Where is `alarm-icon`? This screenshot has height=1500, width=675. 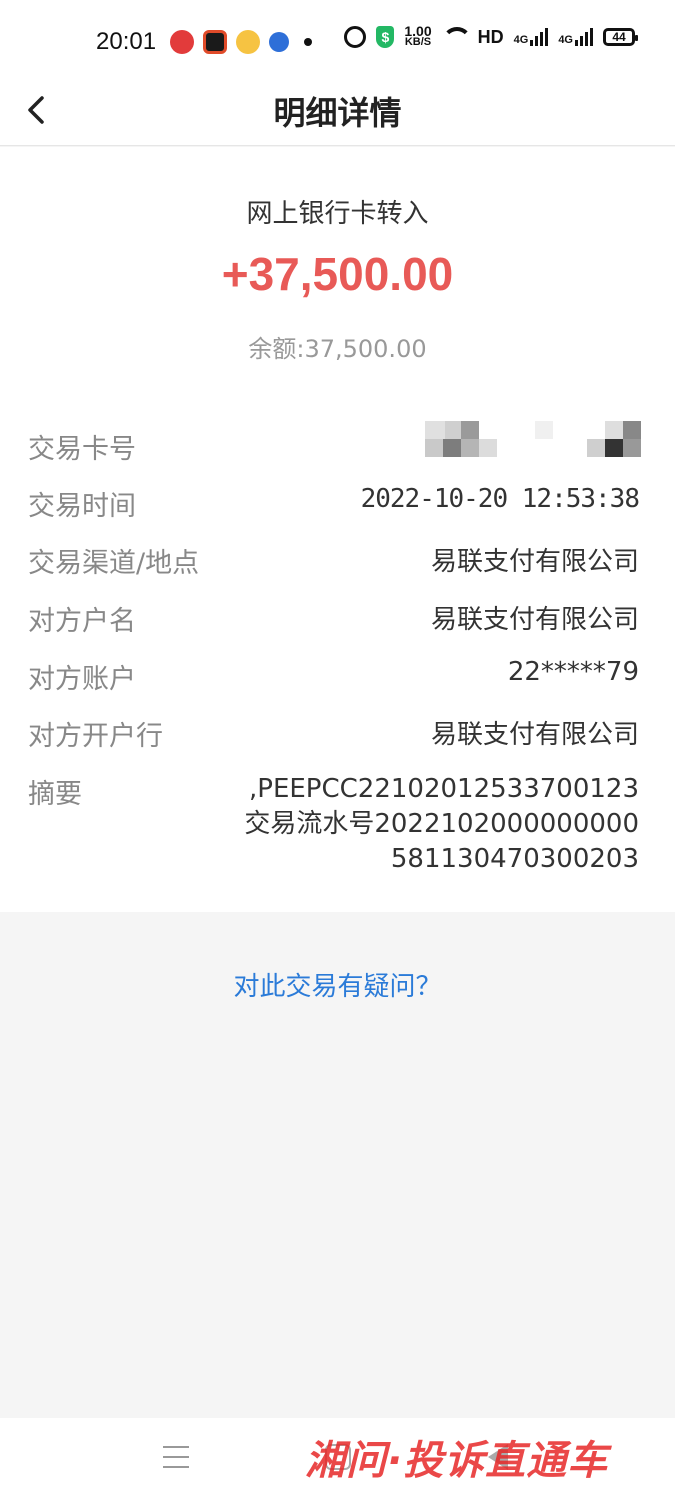 alarm-icon is located at coordinates (355, 37).